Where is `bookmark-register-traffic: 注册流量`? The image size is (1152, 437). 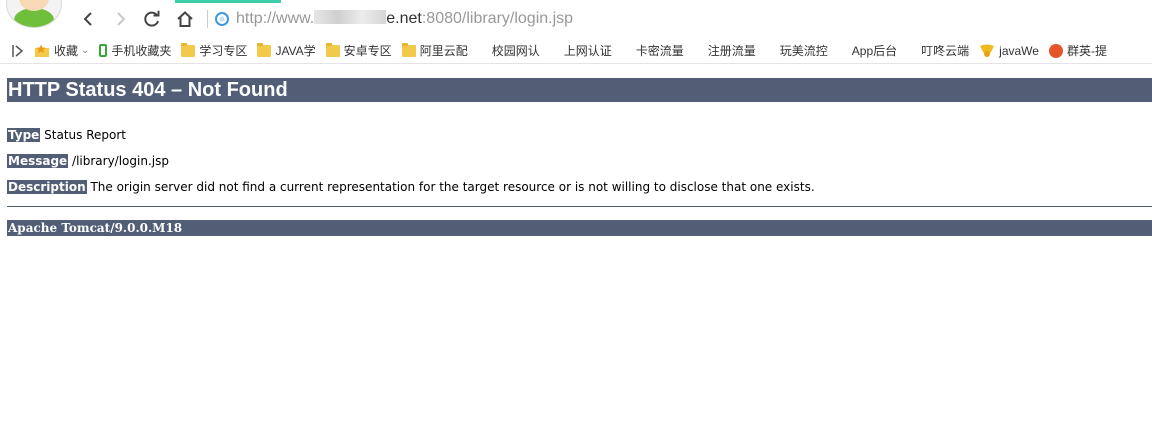
bookmark-register-traffic: 注册流量 is located at coordinates (725, 50).